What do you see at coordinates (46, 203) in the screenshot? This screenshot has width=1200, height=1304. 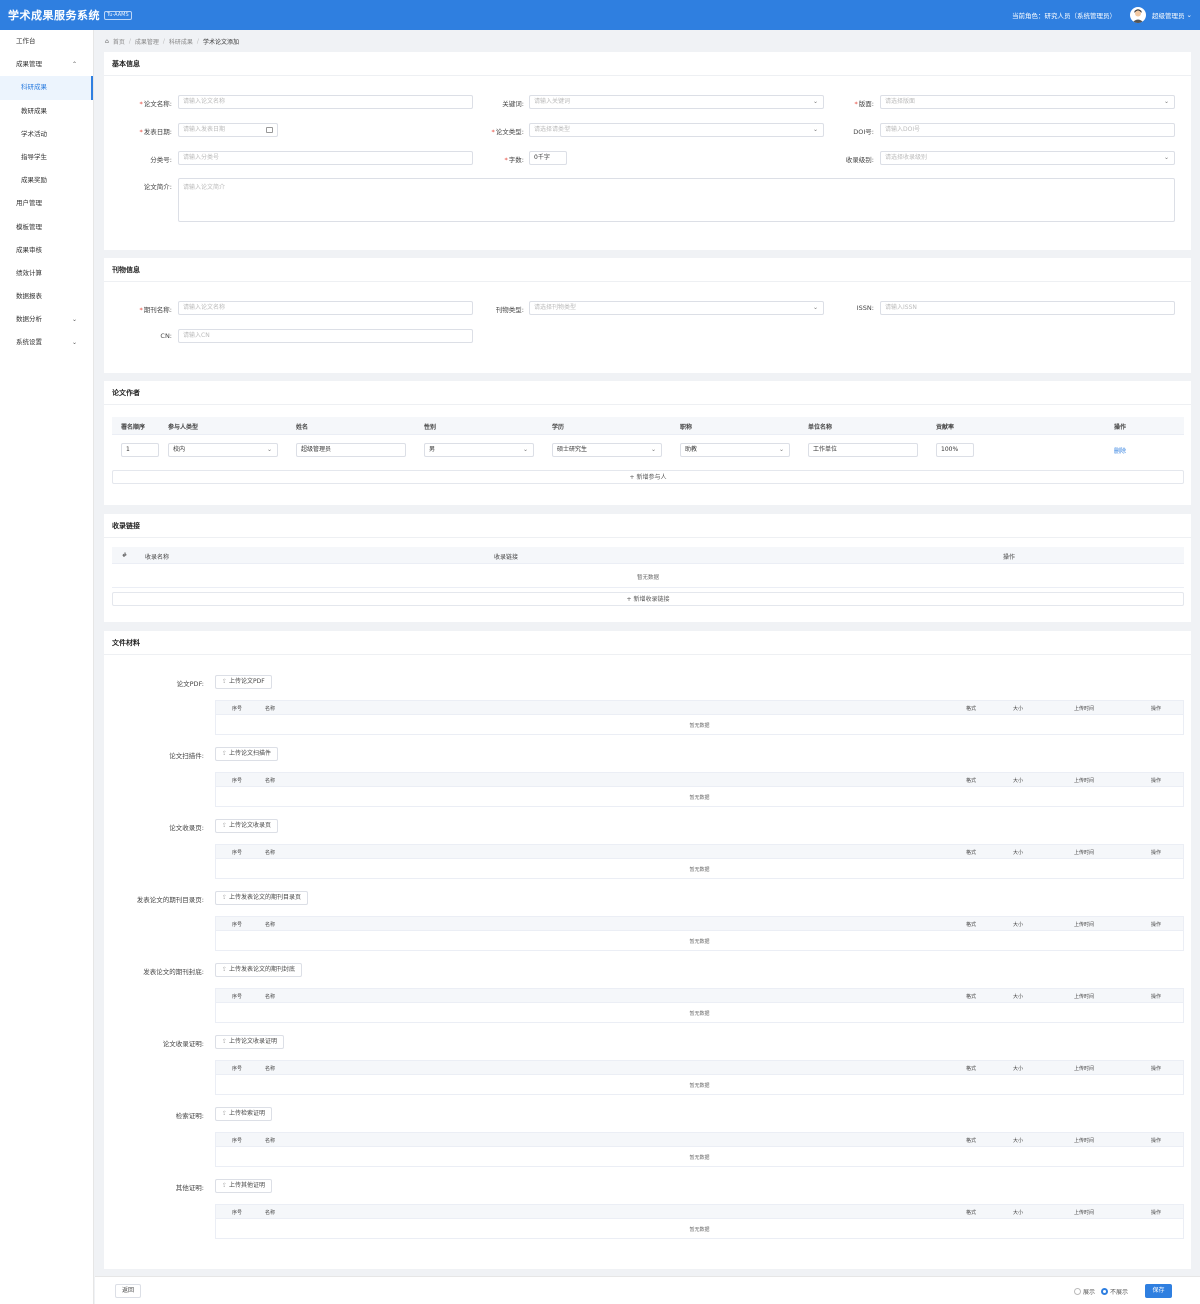 I see `sidebar-item-users: 用户管理` at bounding box center [46, 203].